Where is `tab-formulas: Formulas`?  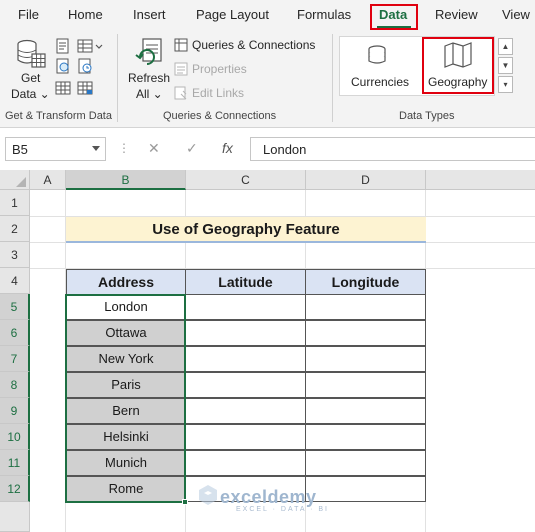 tab-formulas: Formulas is located at coordinates (324, 14).